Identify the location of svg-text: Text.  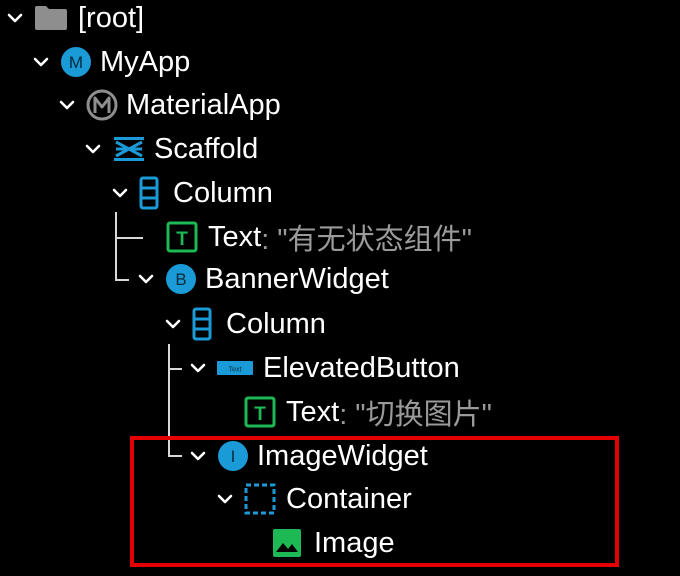
(235, 370).